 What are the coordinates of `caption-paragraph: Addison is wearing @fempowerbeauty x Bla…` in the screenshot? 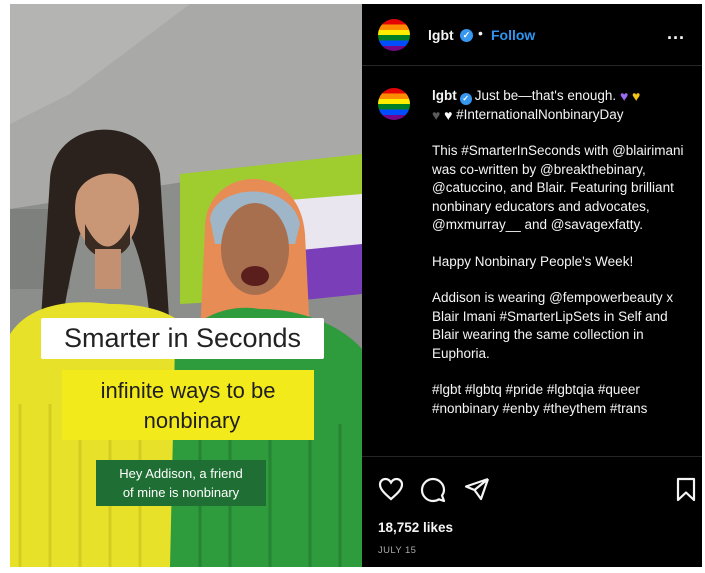 It's located at (553, 325).